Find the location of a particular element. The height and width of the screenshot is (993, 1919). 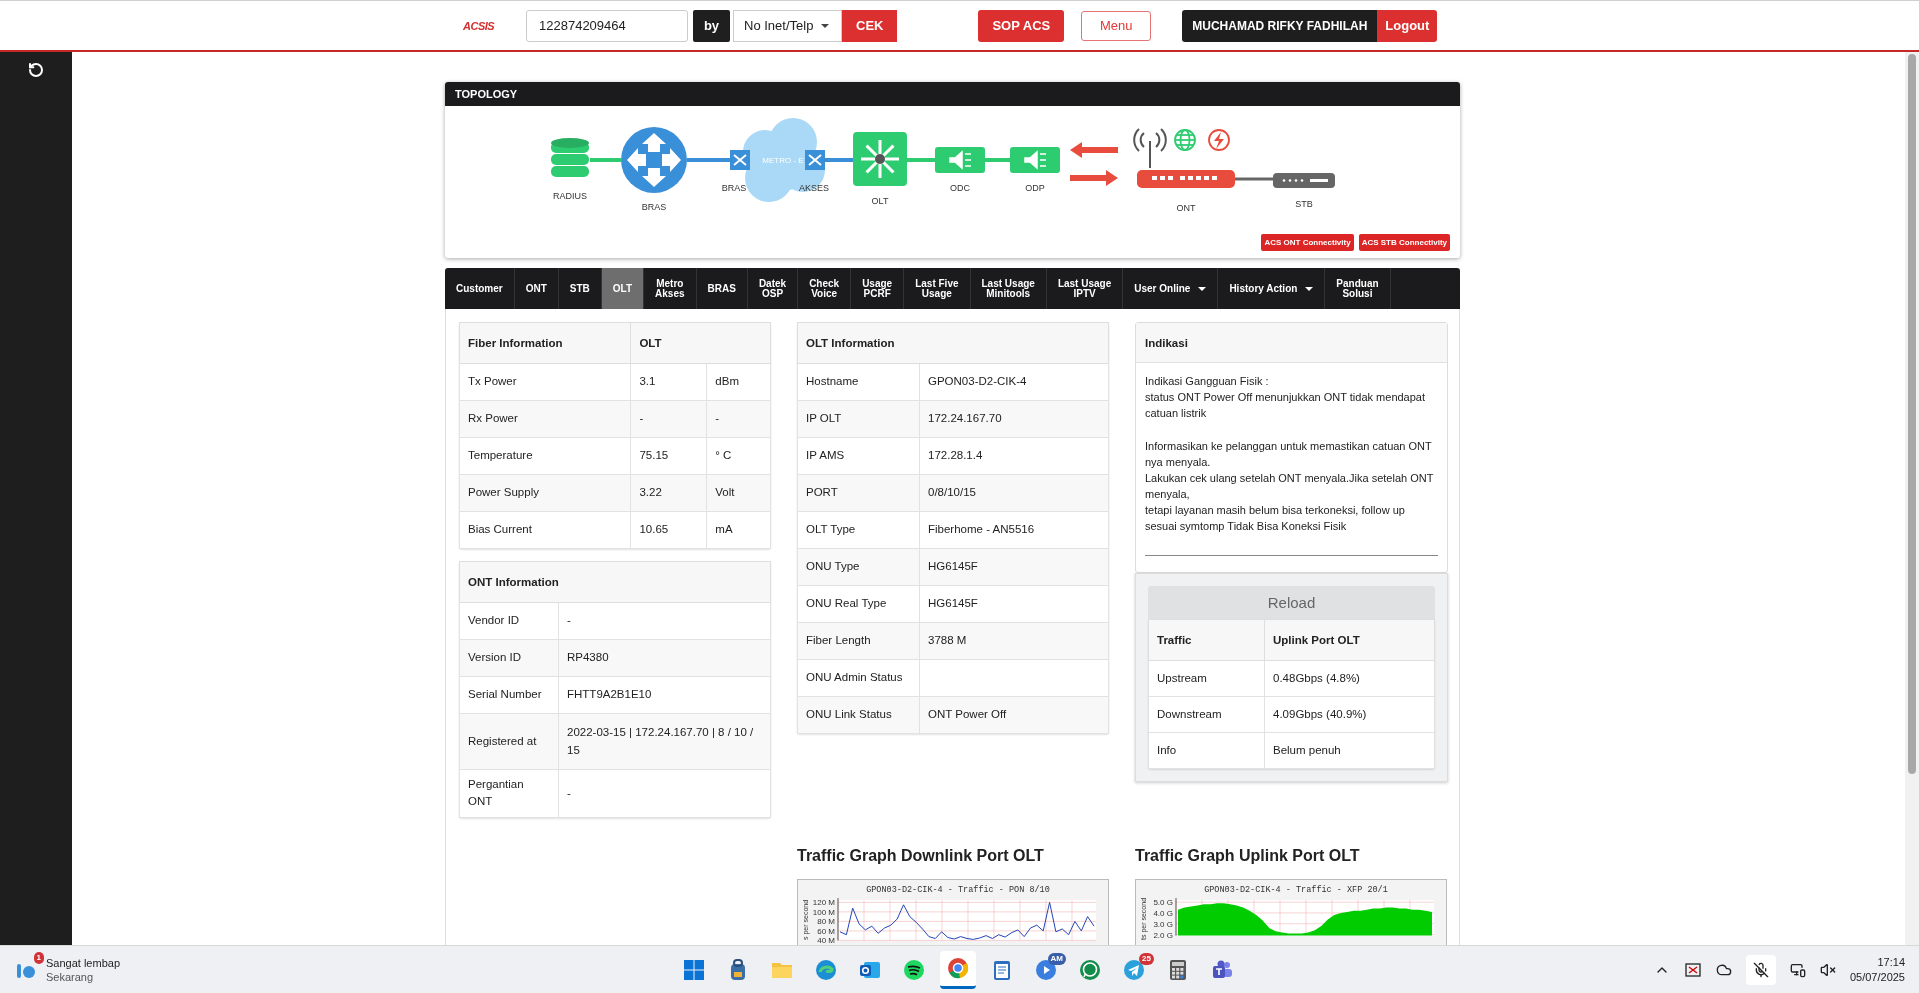

search-field: 122874209464 is located at coordinates (607, 25).